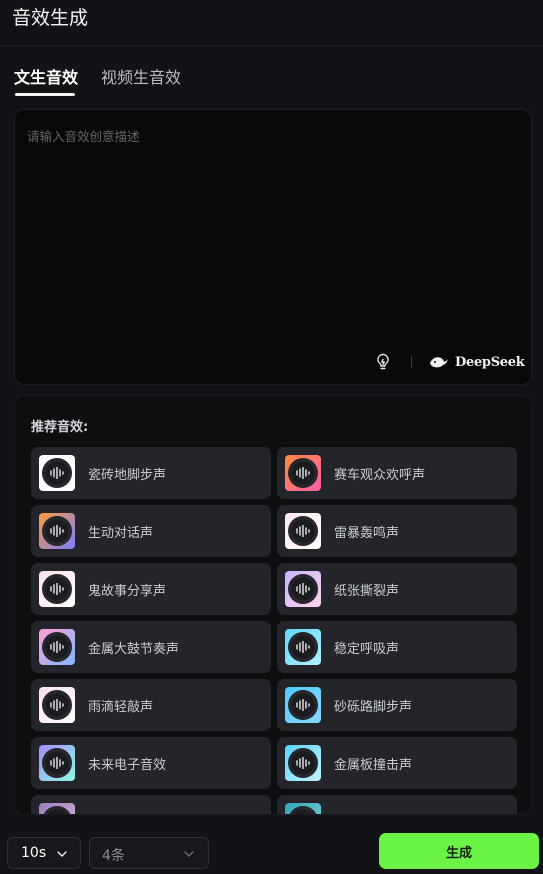 This screenshot has height=874, width=543. I want to click on sound-effect-card: 雨滴轻敲声, so click(151, 705).